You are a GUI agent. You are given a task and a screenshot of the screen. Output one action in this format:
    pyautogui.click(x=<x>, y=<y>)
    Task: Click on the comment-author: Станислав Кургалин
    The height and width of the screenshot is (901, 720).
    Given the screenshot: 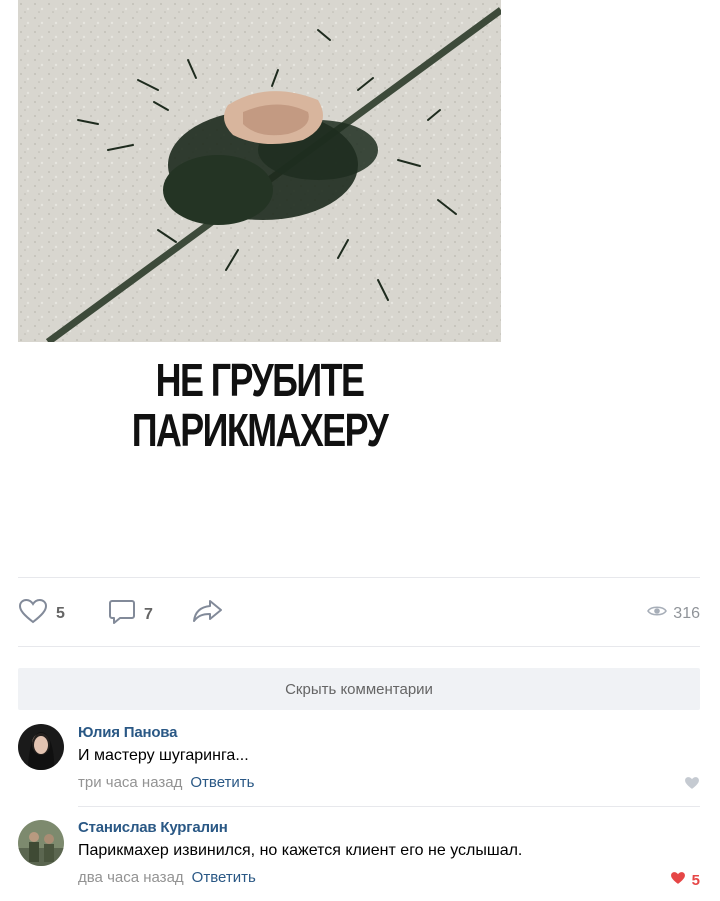 What is the action you would take?
    pyautogui.click(x=389, y=827)
    